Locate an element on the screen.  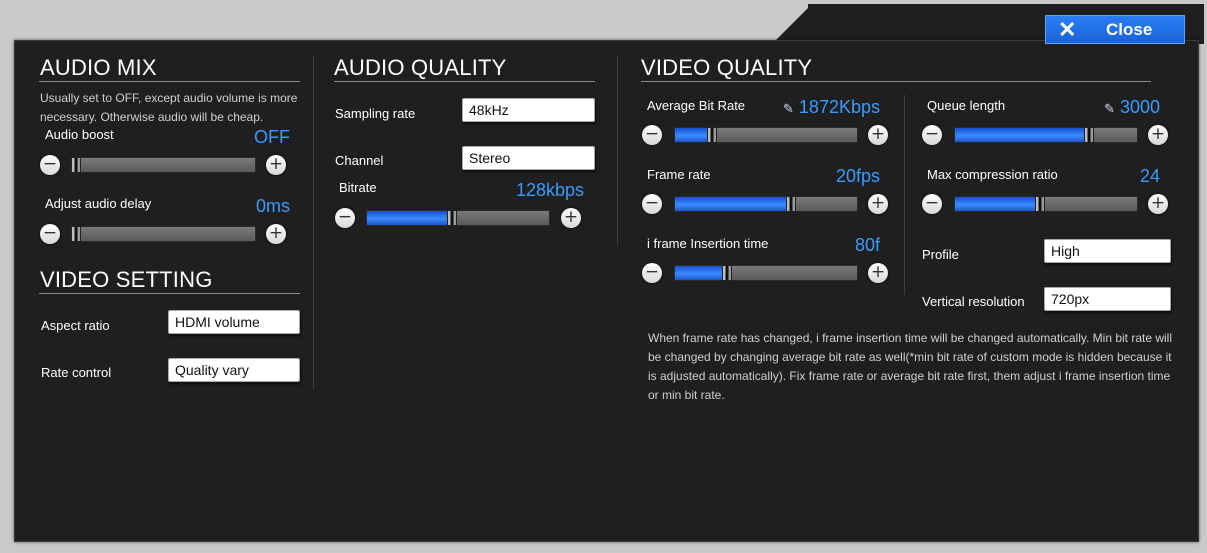
profile-label: Profile is located at coordinates (940, 254).